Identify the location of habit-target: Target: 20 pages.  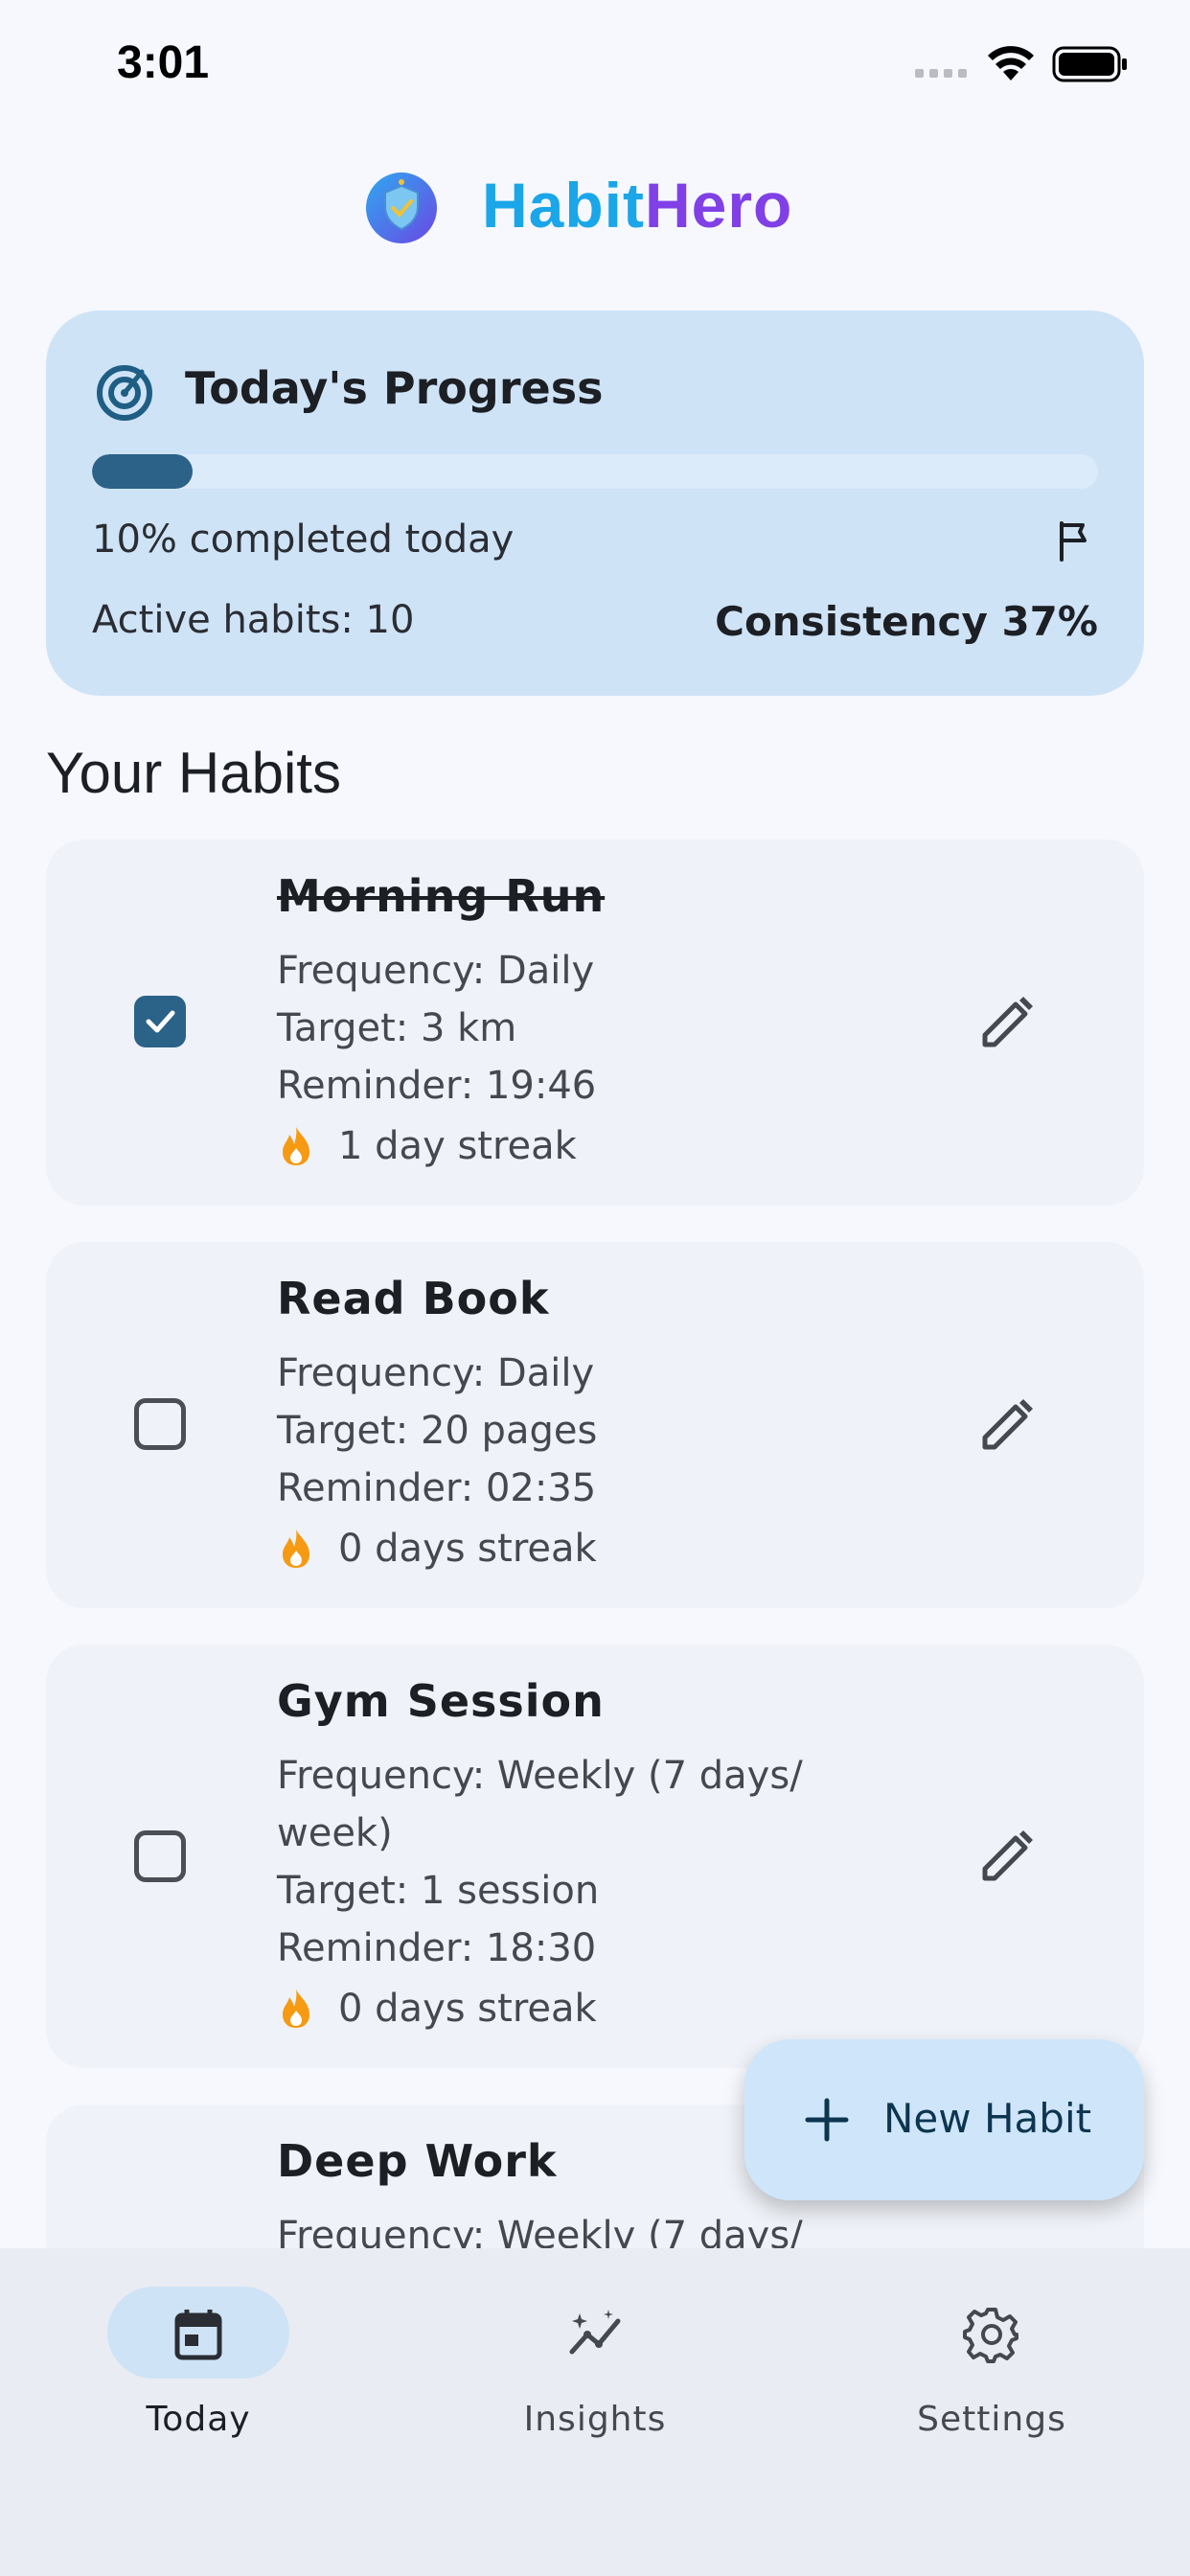
(437, 1431).